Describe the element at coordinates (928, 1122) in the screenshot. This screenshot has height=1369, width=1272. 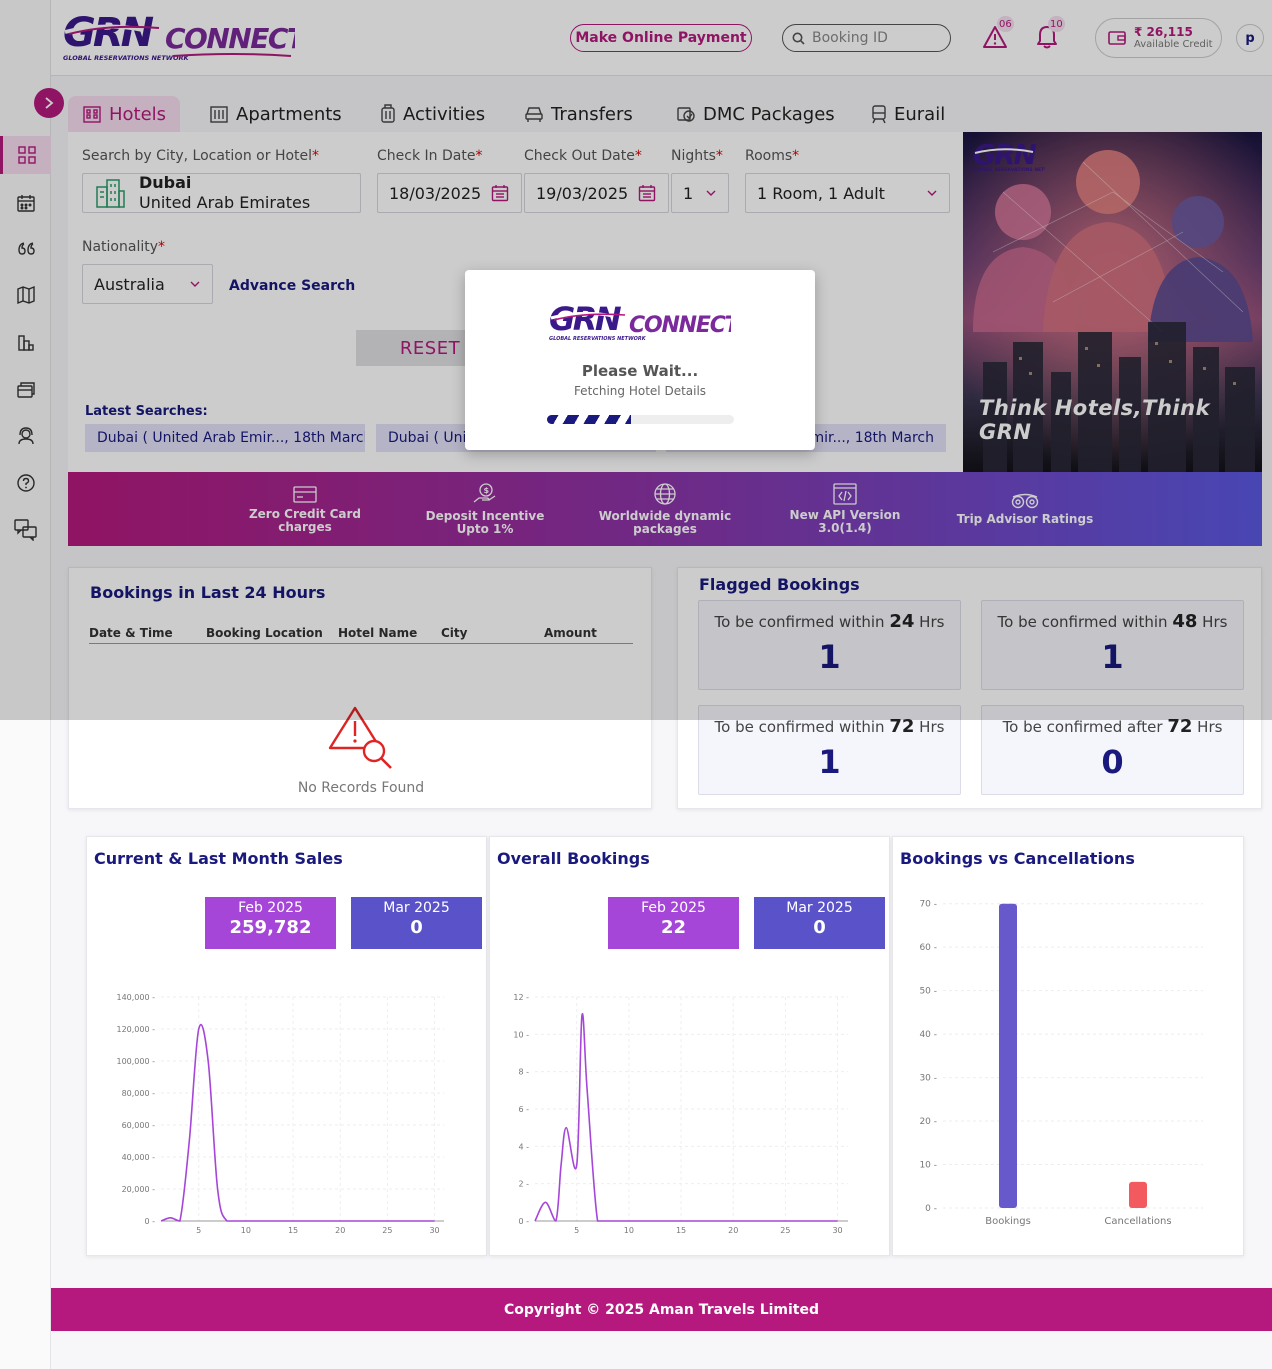
I see `y-tick-label: 20 -` at that location.